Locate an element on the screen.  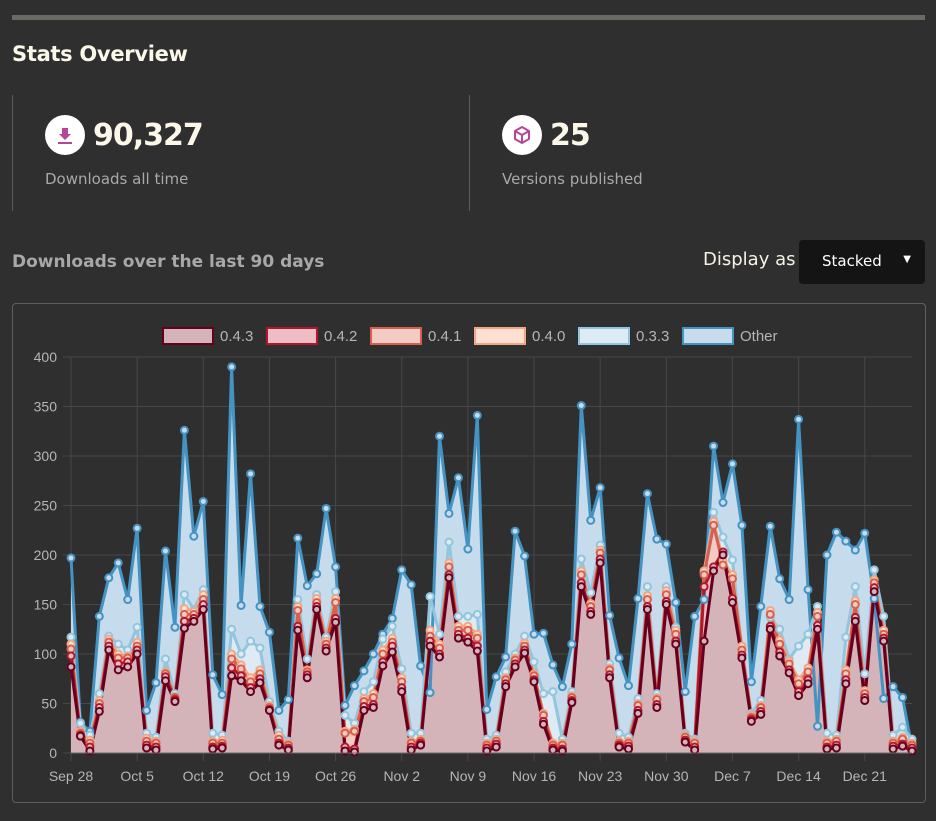
top-divider is located at coordinates (468, 17).